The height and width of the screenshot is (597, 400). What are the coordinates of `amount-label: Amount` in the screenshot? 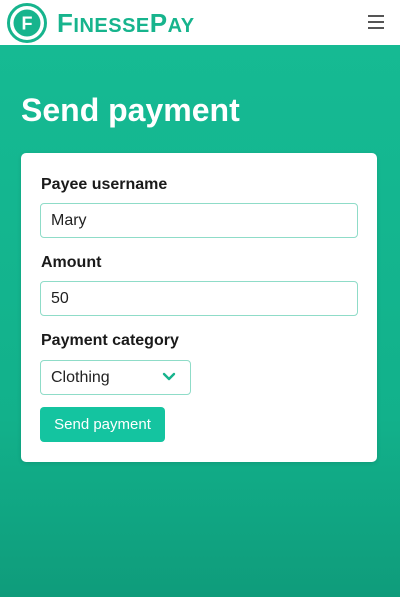 It's located at (71, 262).